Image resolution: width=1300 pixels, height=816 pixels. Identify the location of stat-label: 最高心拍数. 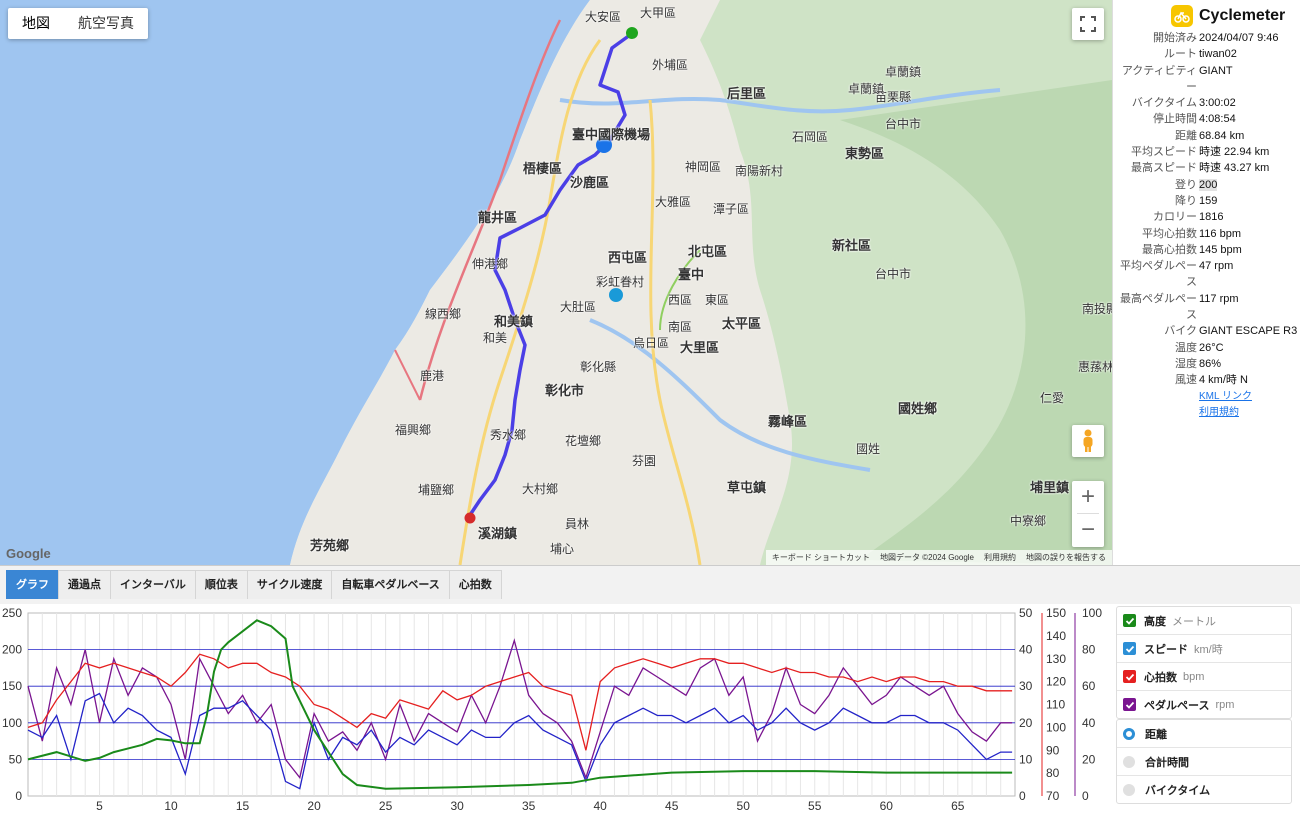
(1169, 249).